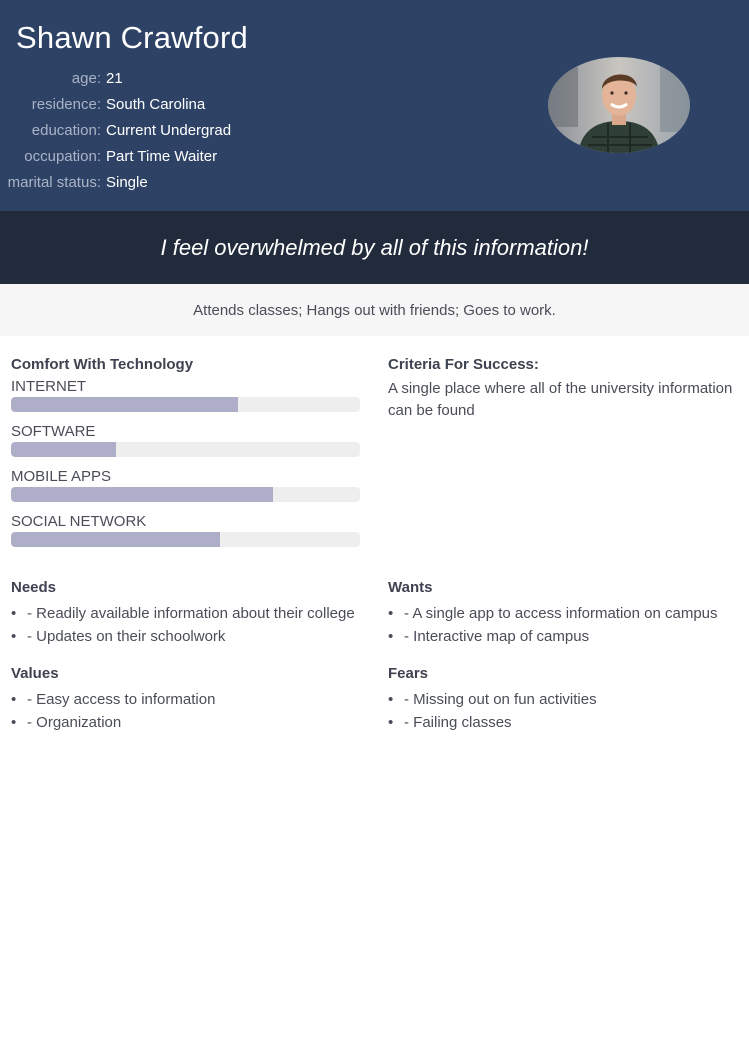 The width and height of the screenshot is (749, 1064). I want to click on wants-title: Wants, so click(410, 587).